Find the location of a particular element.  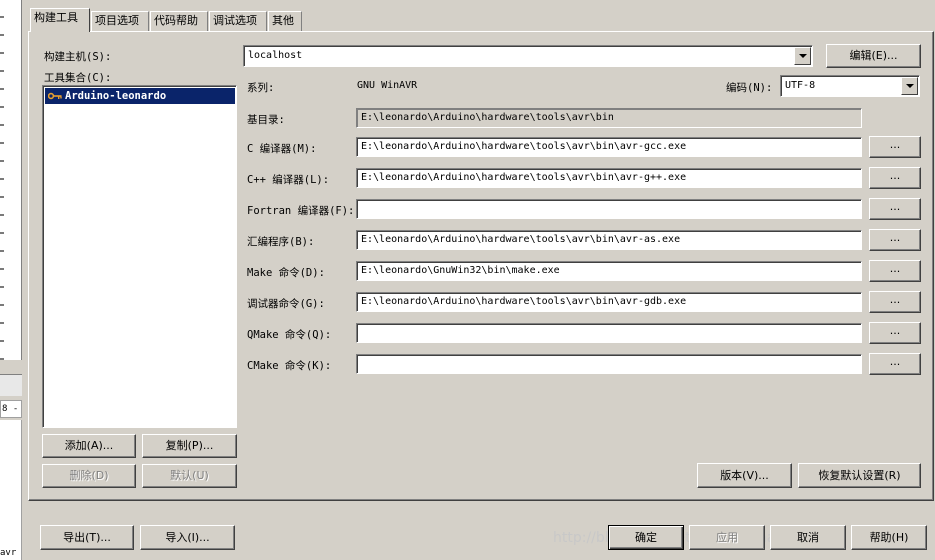

help-button: 帮助(H) is located at coordinates (889, 537).